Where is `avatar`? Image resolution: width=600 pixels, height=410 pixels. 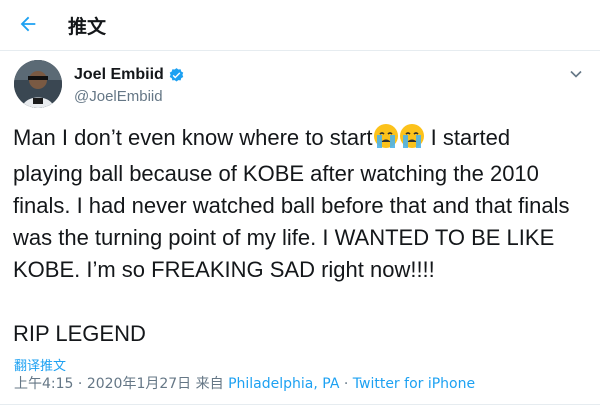
avatar is located at coordinates (38, 84).